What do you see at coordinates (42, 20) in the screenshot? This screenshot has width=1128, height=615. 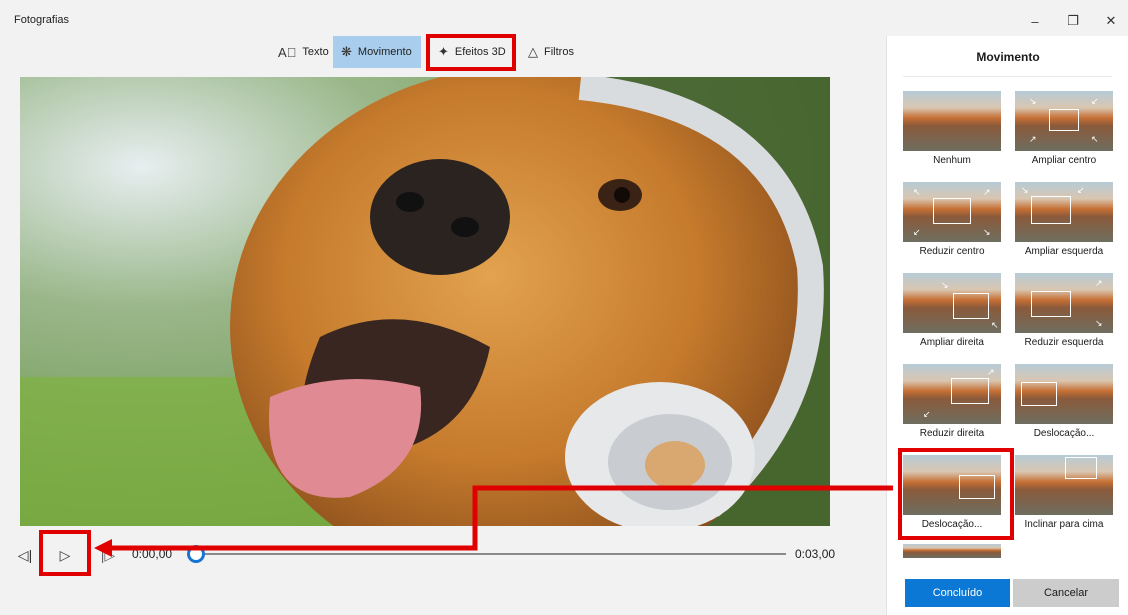 I see `app-title: Fotografias` at bounding box center [42, 20].